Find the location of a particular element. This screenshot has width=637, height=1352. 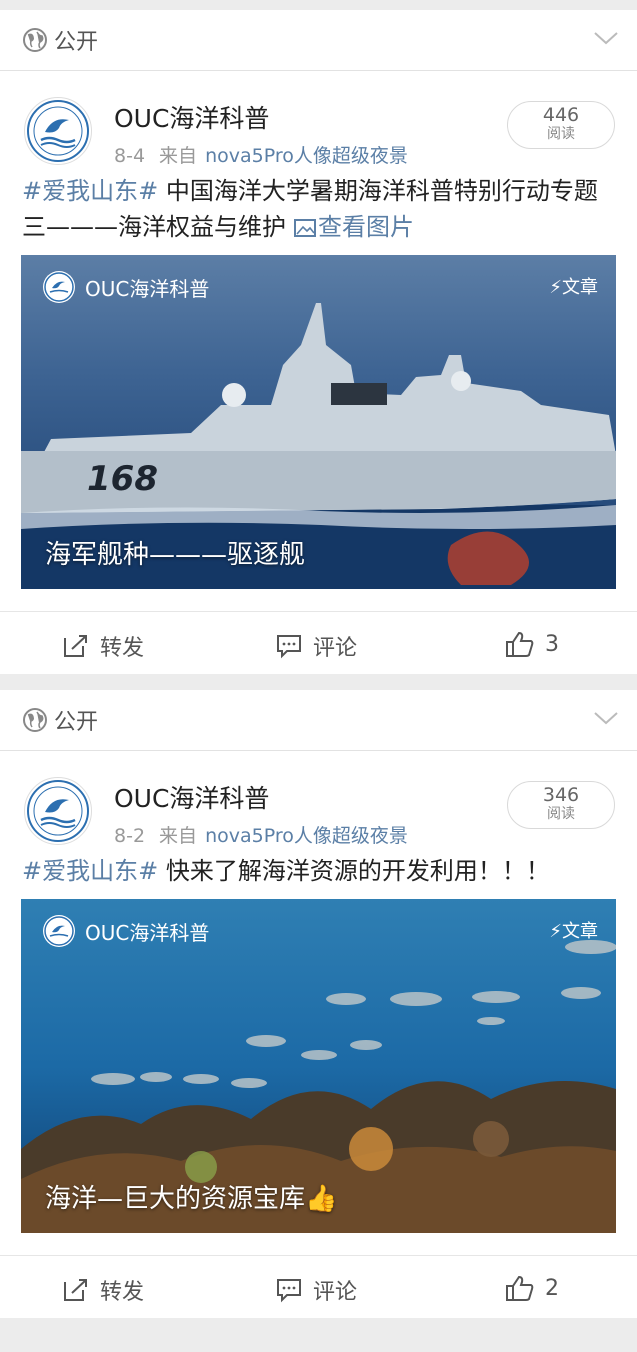

like-count: 3 is located at coordinates (552, 644).